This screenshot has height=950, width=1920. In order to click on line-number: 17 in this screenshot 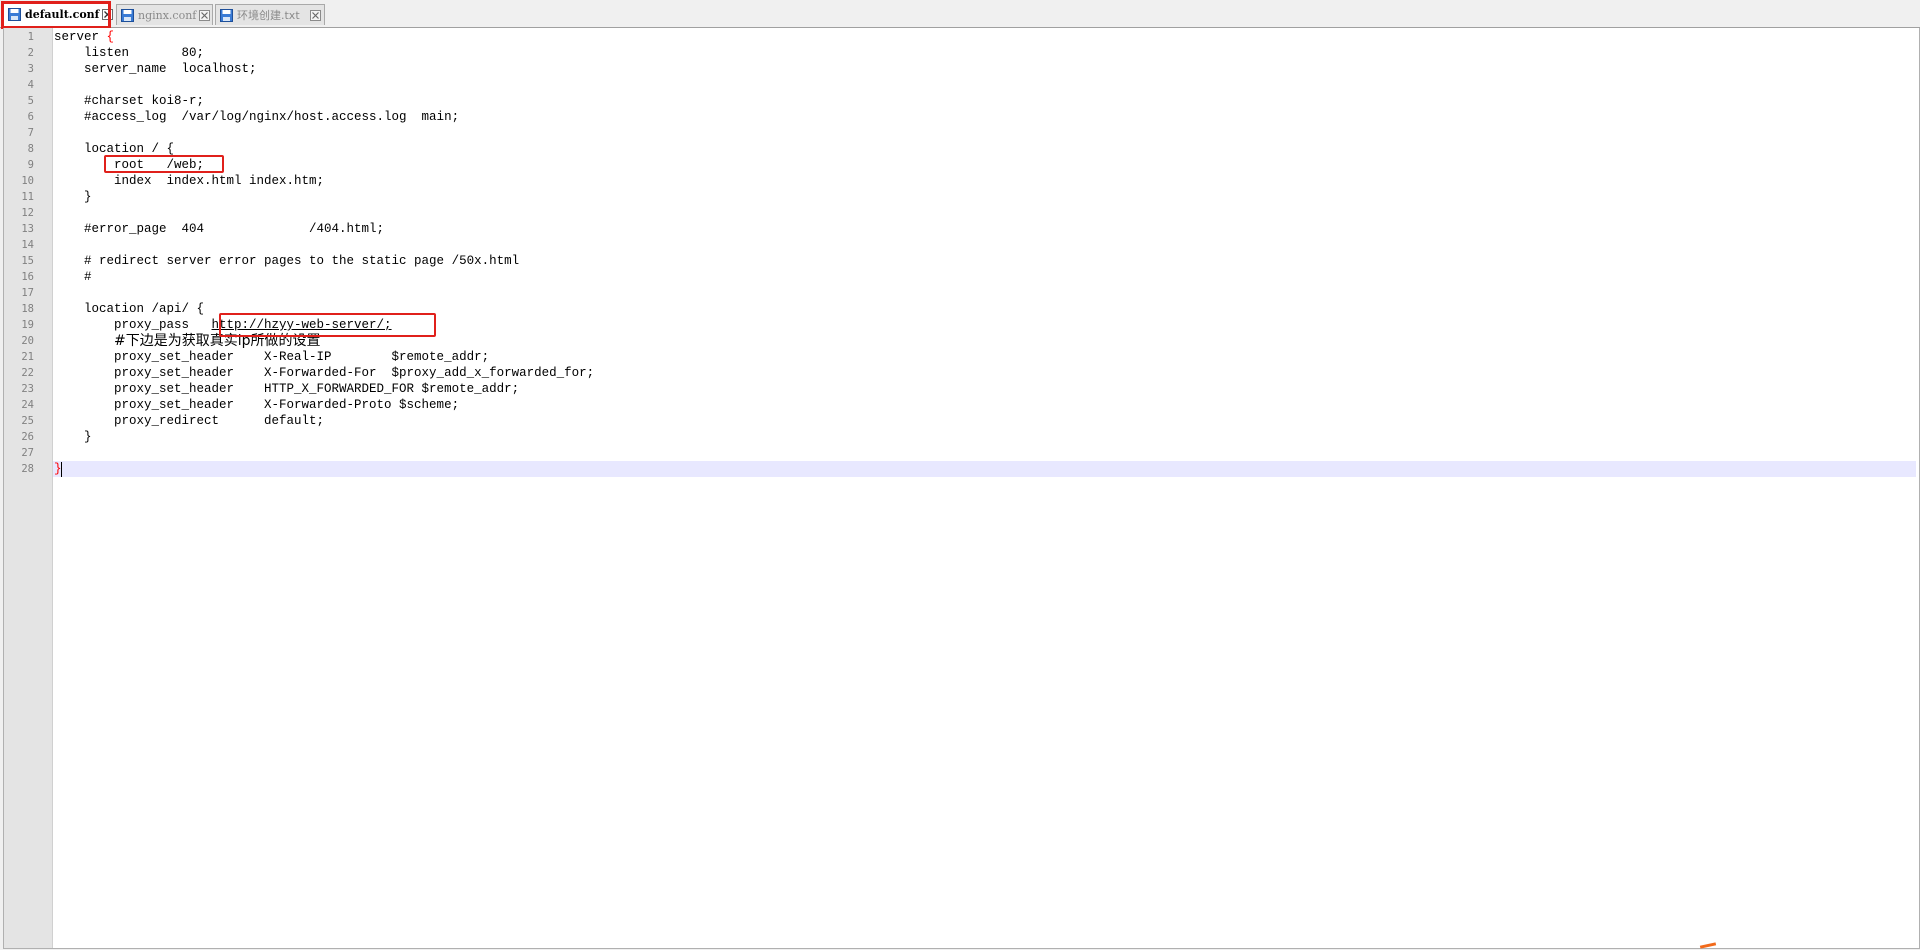, I will do `click(27, 293)`.